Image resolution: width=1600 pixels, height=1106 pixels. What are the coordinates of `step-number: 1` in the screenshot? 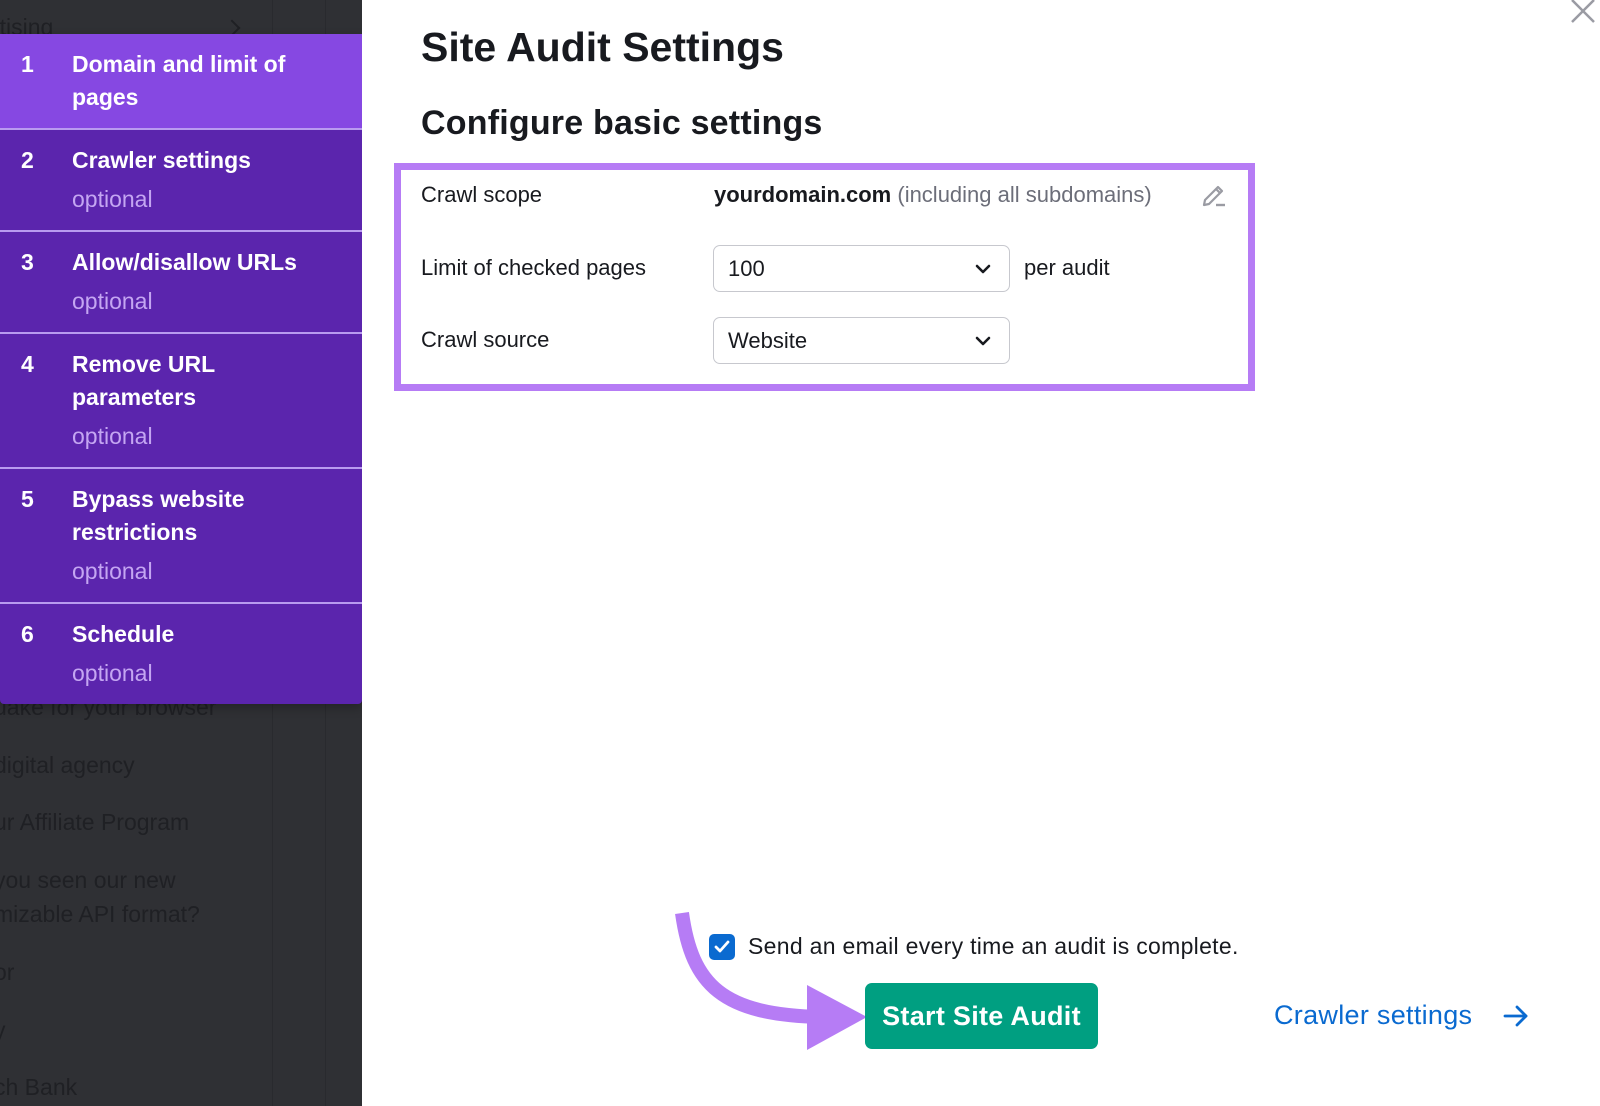 It's located at (27, 64).